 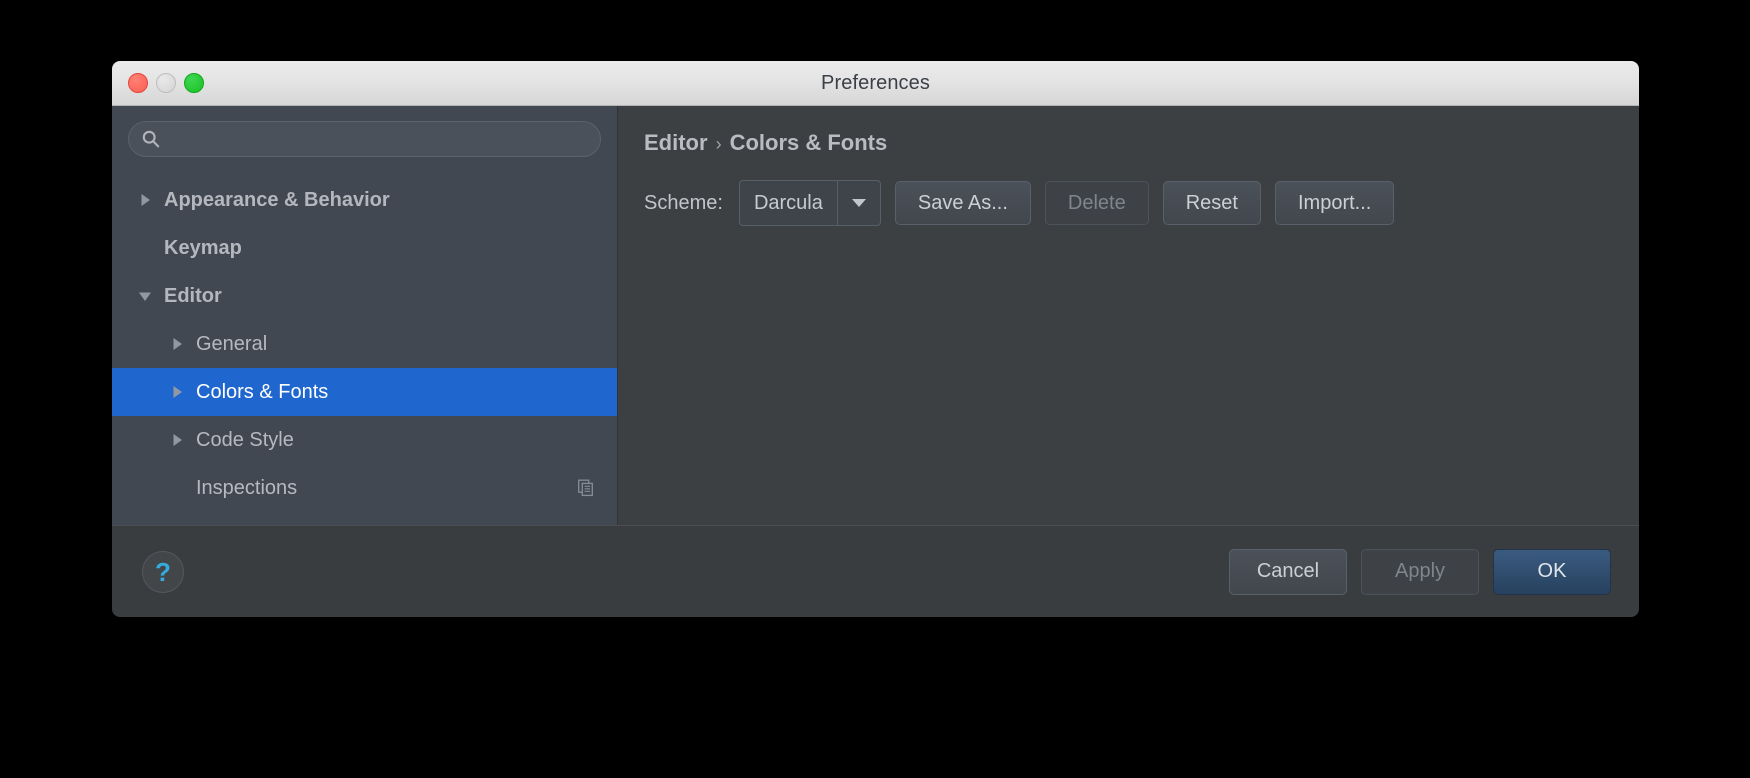 What do you see at coordinates (247, 487) in the screenshot?
I see `sidebar-item-label: Inspections` at bounding box center [247, 487].